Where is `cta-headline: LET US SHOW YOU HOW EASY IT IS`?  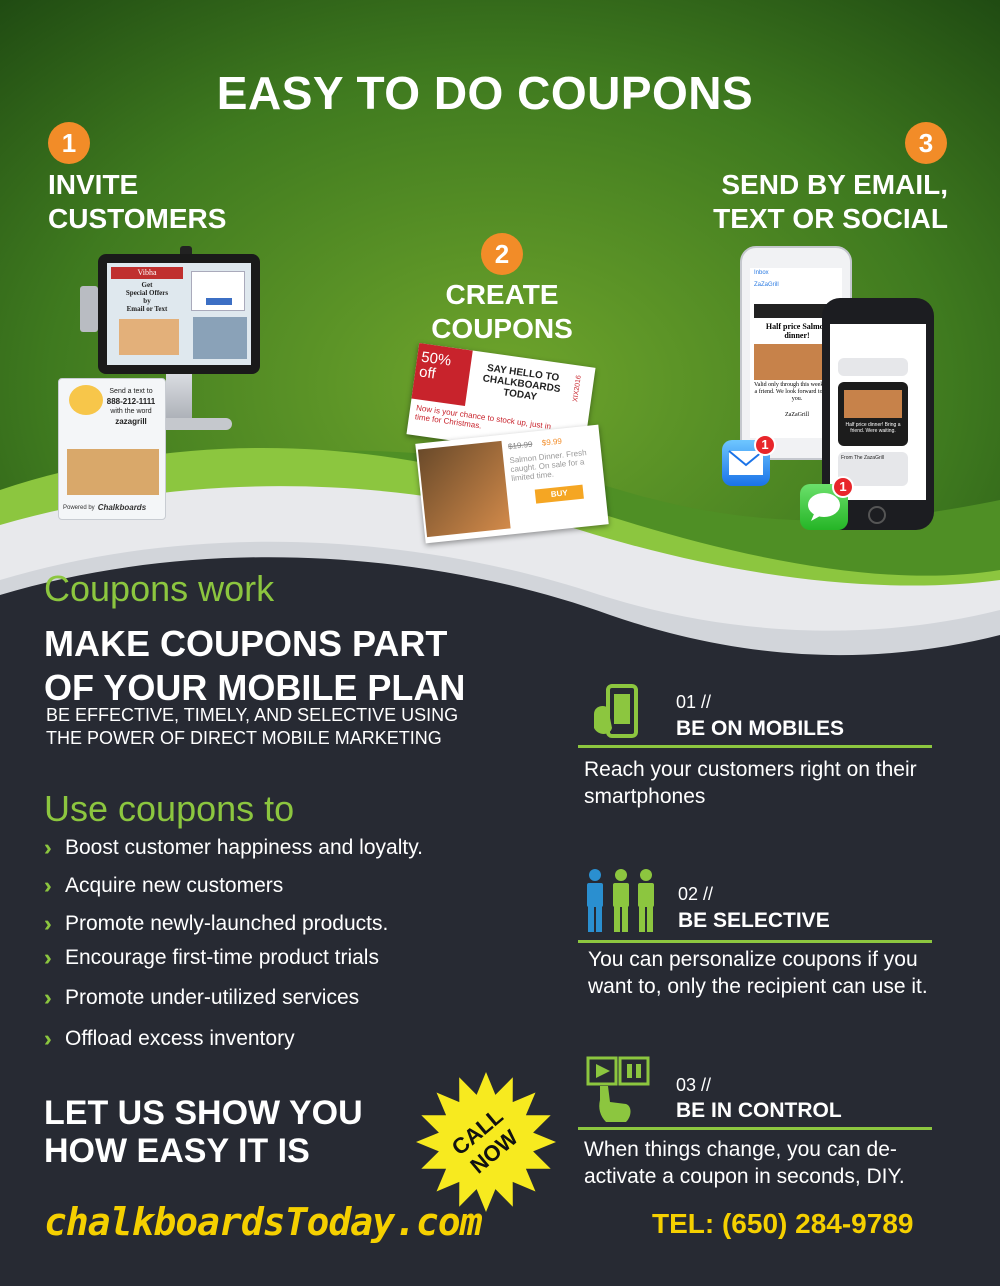
cta-headline: LET US SHOW YOU HOW EASY IT IS is located at coordinates (234, 1132).